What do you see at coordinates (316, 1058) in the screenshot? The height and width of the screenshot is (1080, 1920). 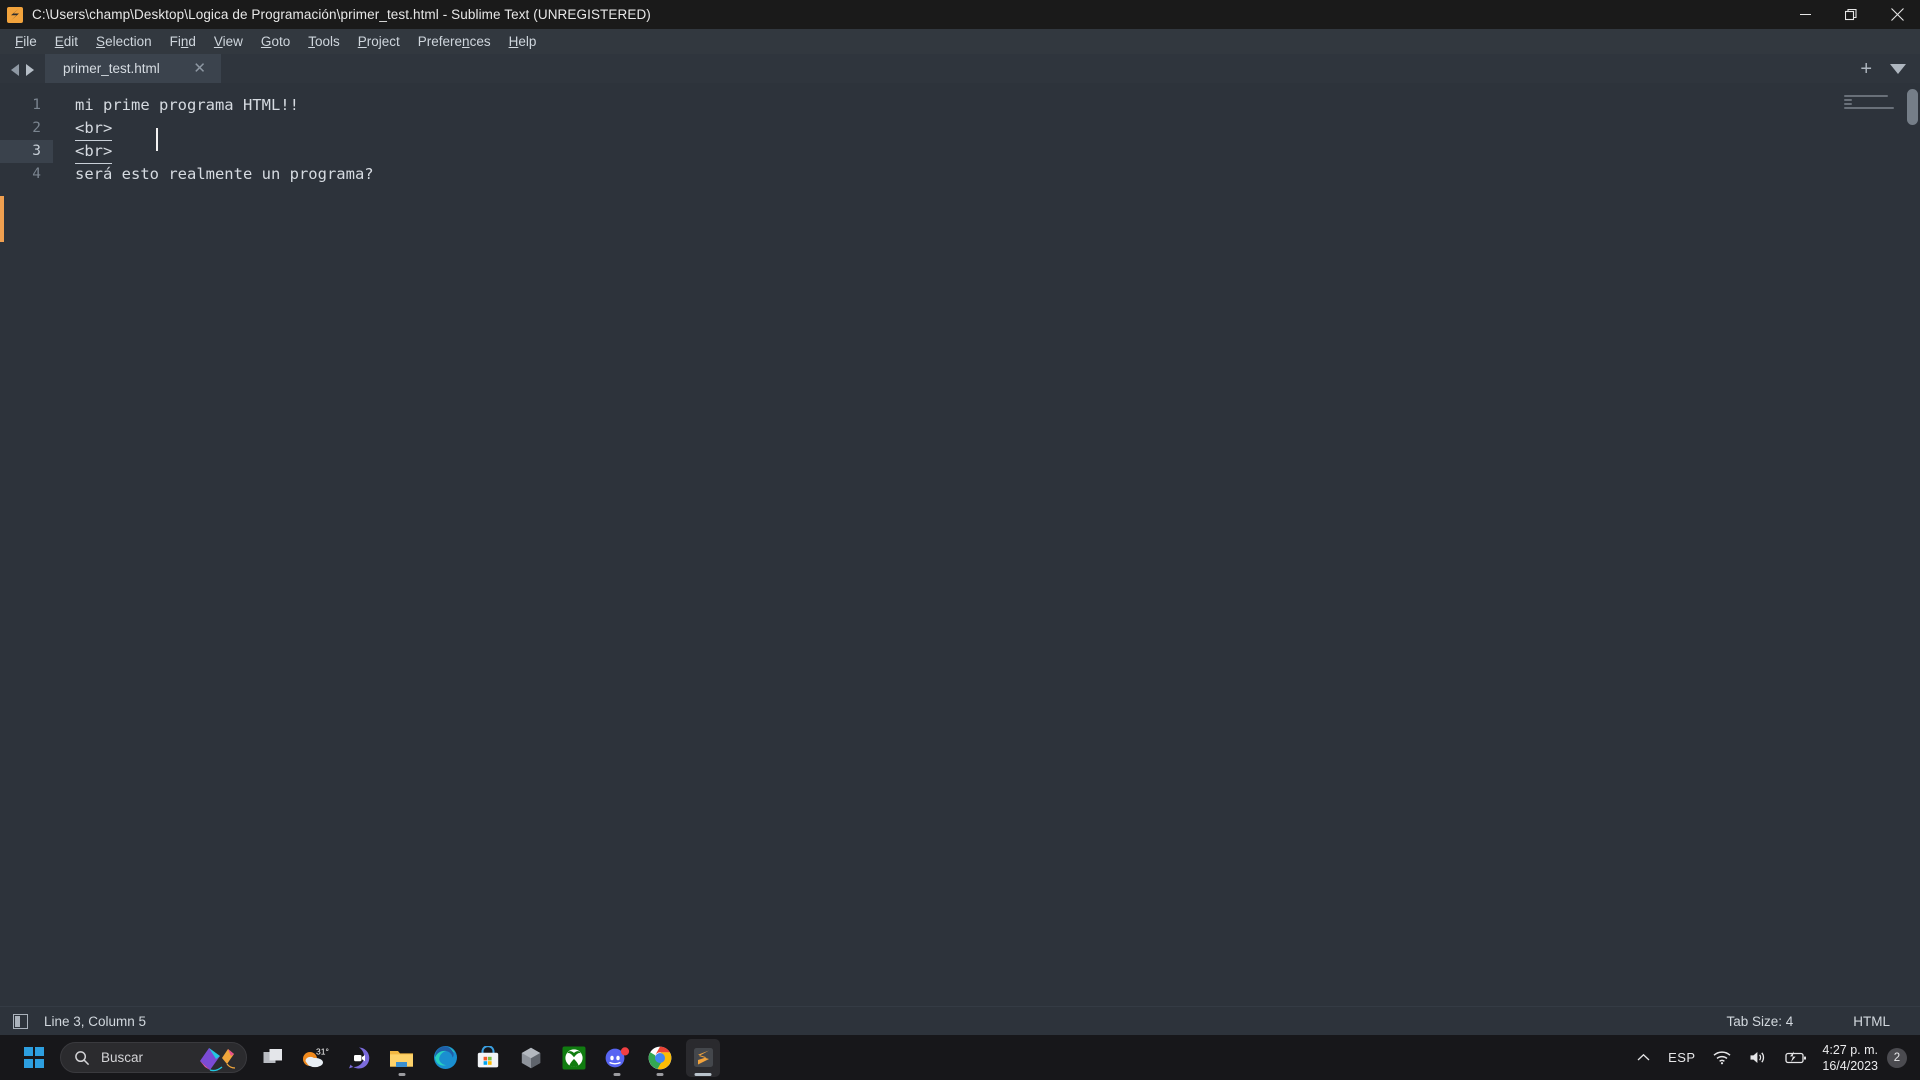 I see `weather-icon: 31°` at bounding box center [316, 1058].